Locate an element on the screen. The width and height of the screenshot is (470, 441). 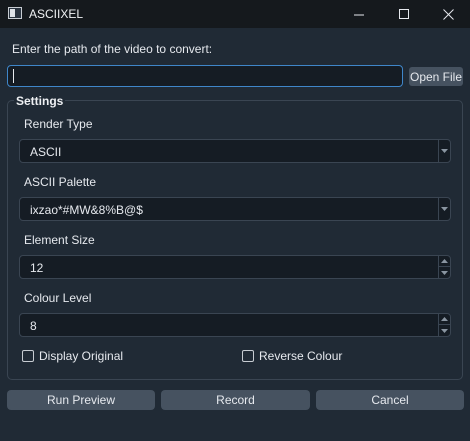
close-button is located at coordinates (448, 14).